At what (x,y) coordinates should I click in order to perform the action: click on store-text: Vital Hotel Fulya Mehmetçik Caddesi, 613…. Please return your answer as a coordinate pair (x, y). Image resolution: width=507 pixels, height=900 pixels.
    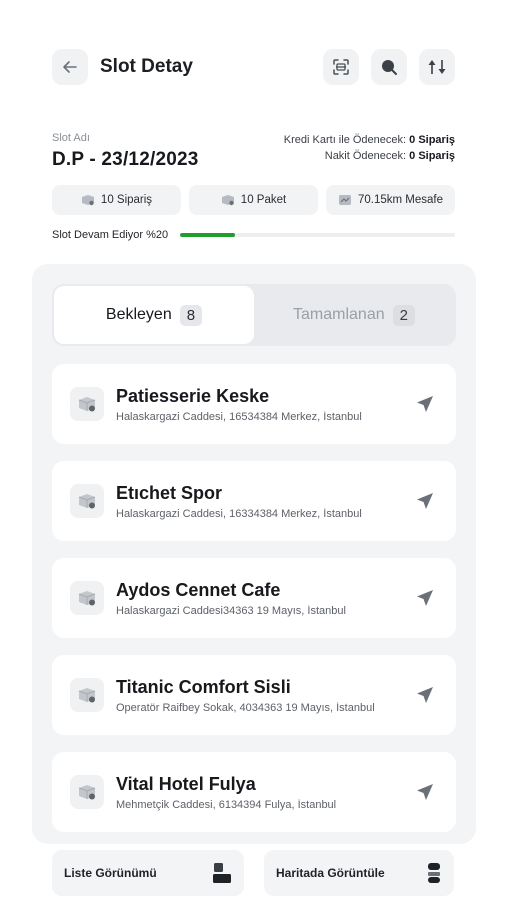
    Looking at the image, I should click on (259, 792).